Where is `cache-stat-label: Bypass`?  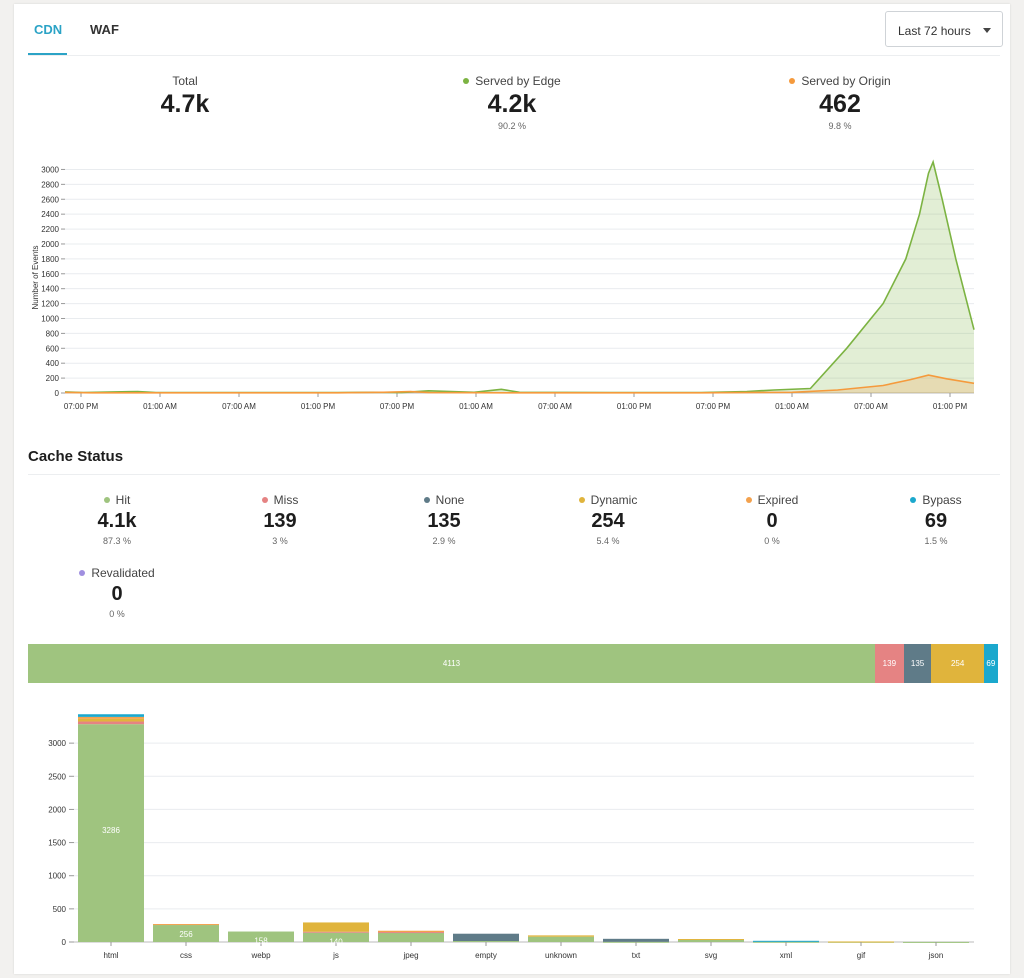 cache-stat-label: Bypass is located at coordinates (942, 500).